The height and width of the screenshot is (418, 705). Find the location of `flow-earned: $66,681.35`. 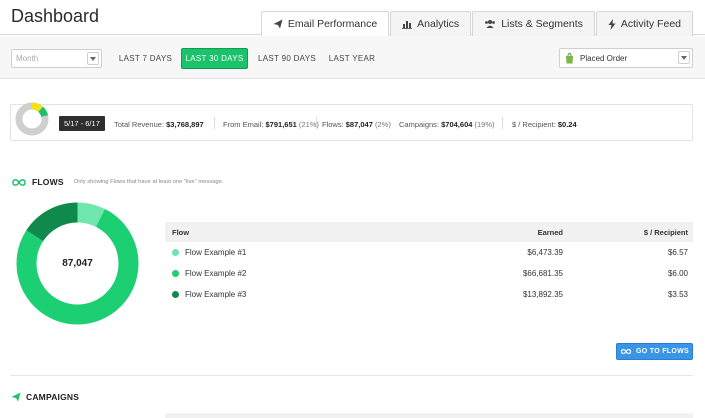

flow-earned: $66,681.35 is located at coordinates (542, 273).